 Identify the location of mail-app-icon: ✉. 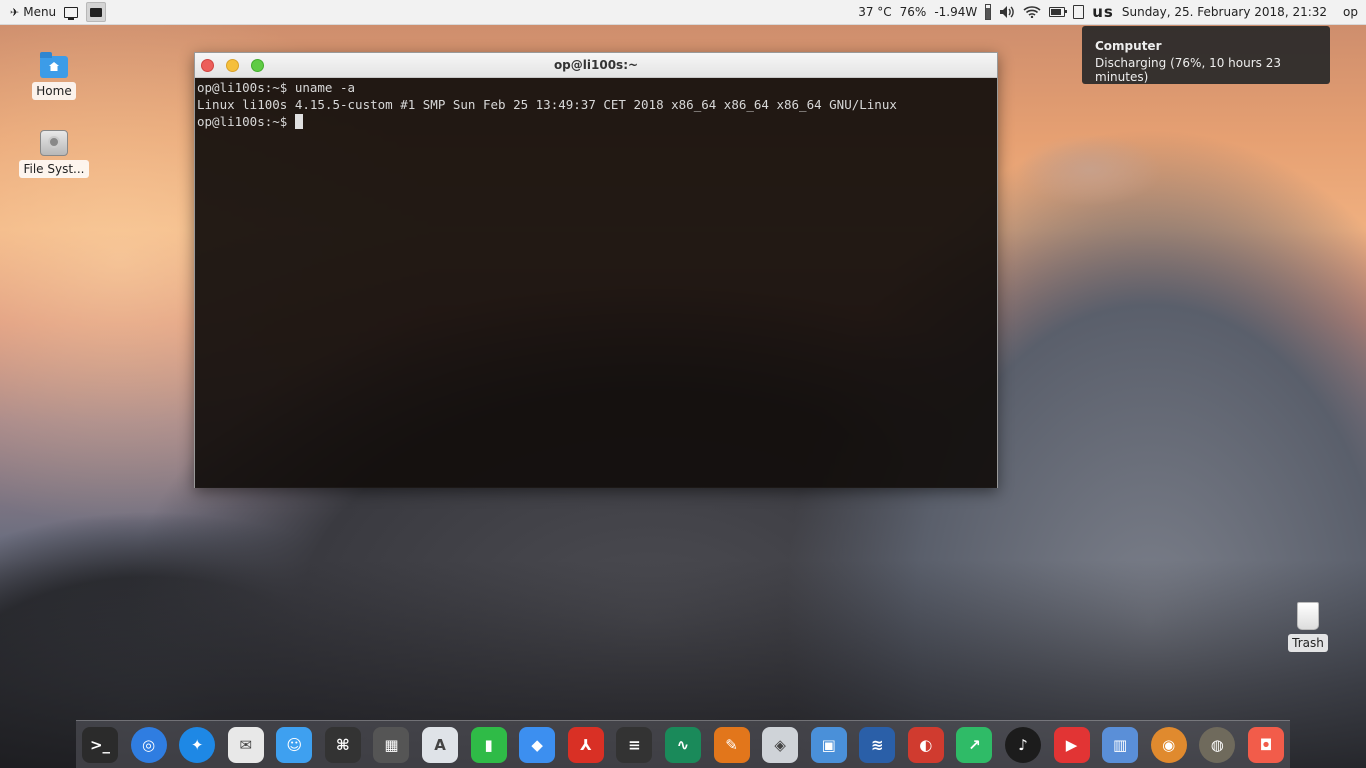
(245, 744).